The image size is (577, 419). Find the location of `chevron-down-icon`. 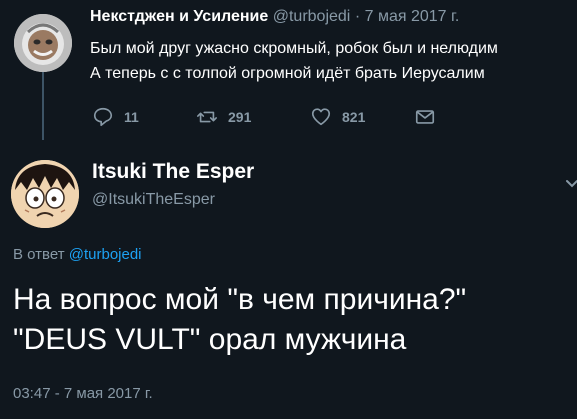

chevron-down-icon is located at coordinates (571, 184).